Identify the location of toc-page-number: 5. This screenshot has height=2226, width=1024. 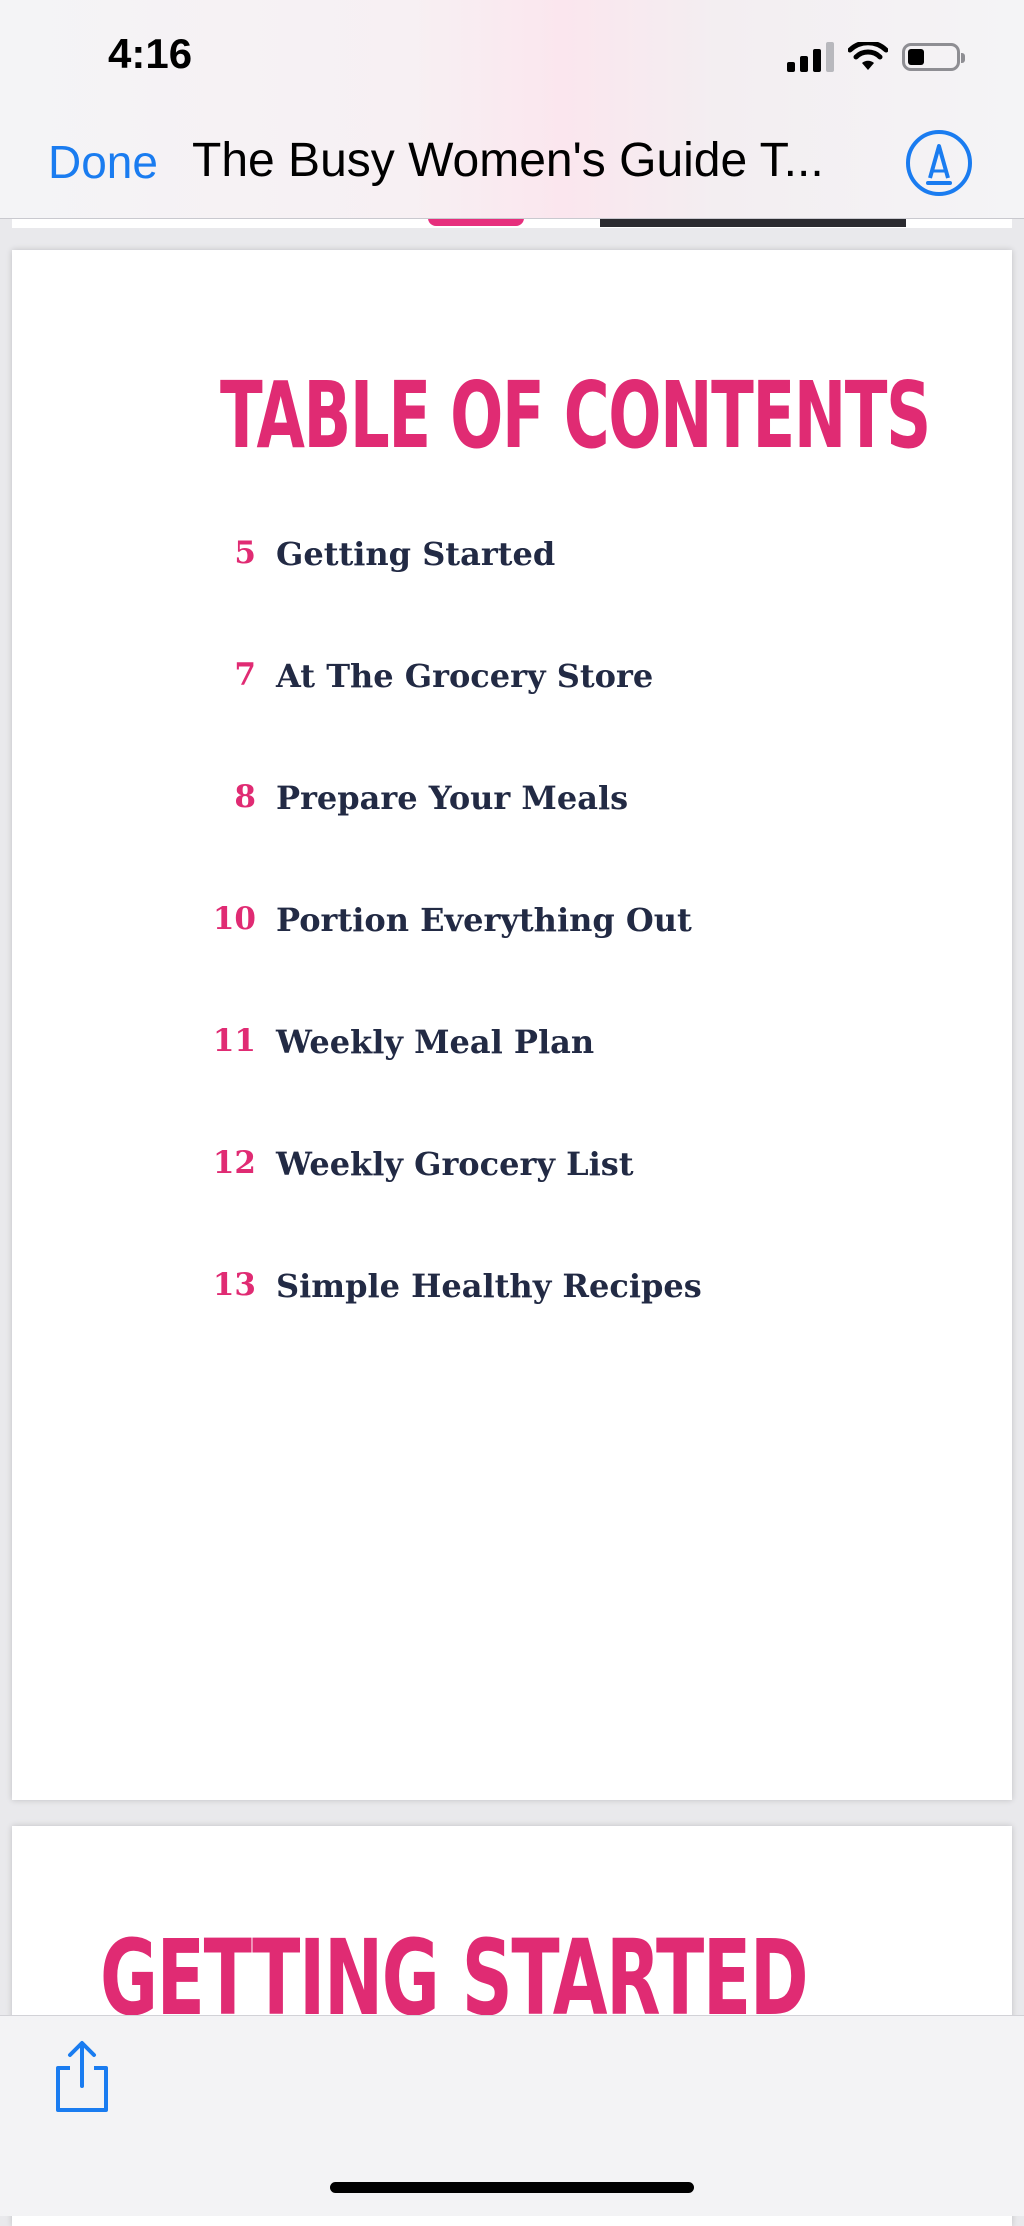
(245, 553).